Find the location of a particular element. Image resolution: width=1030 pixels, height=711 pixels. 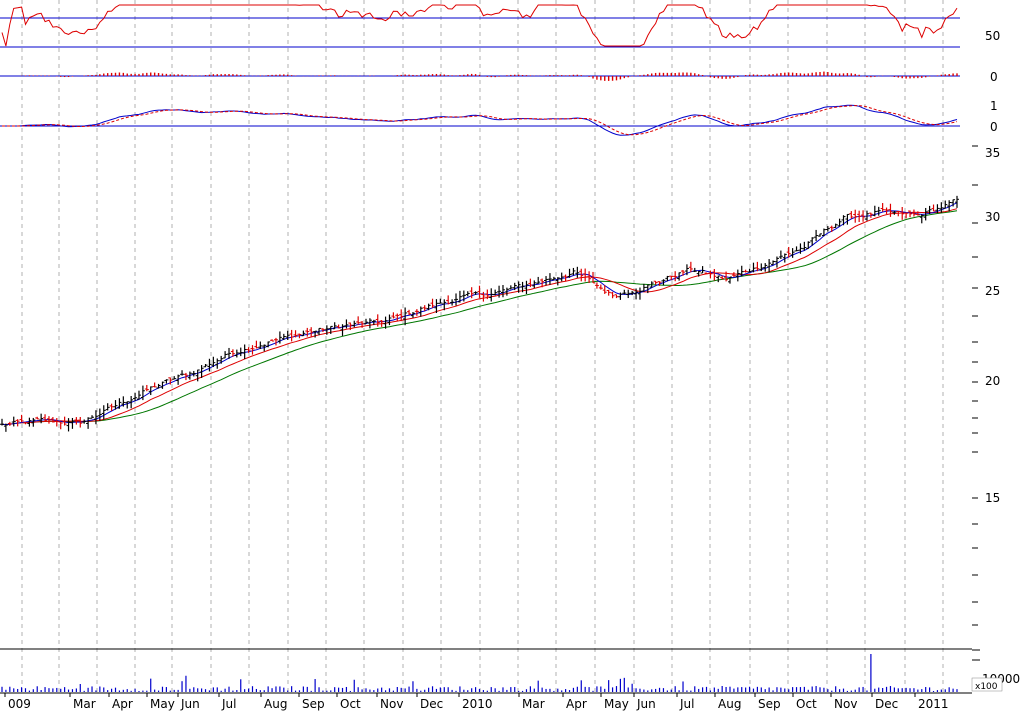

macd-tick-label-0: 0 is located at coordinates (994, 127).